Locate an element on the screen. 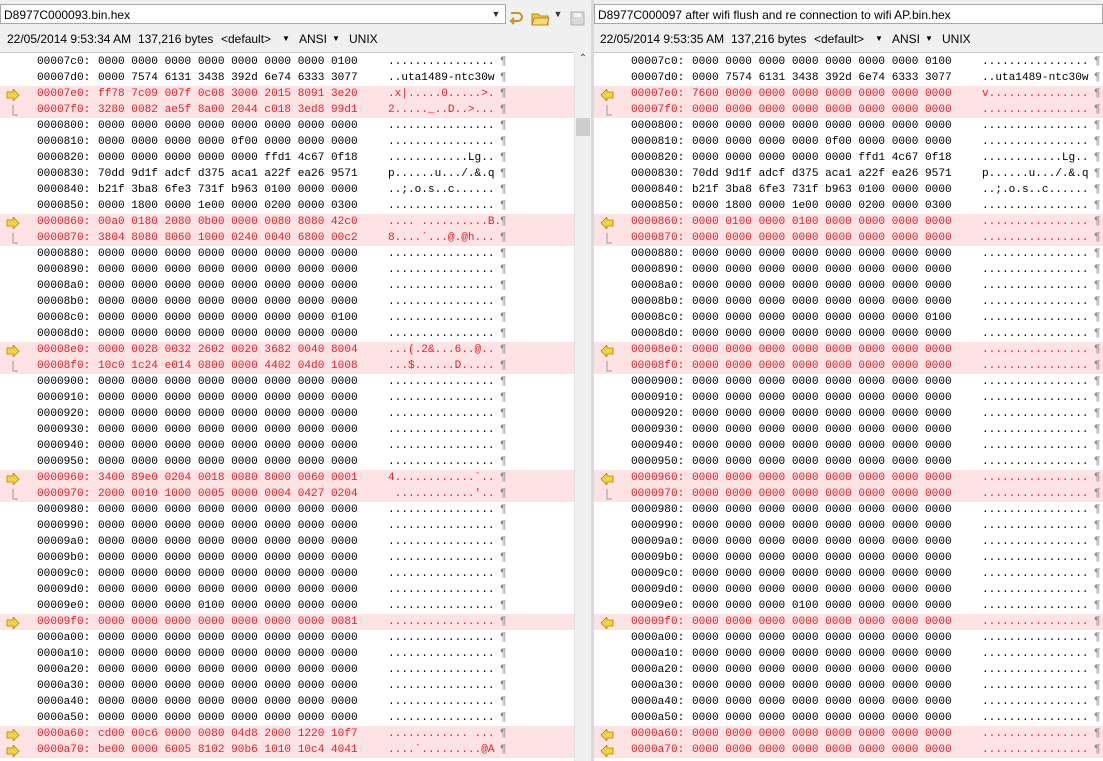 This screenshot has width=1103, height=761. left-encoding-select: <default> is located at coordinates (246, 39).